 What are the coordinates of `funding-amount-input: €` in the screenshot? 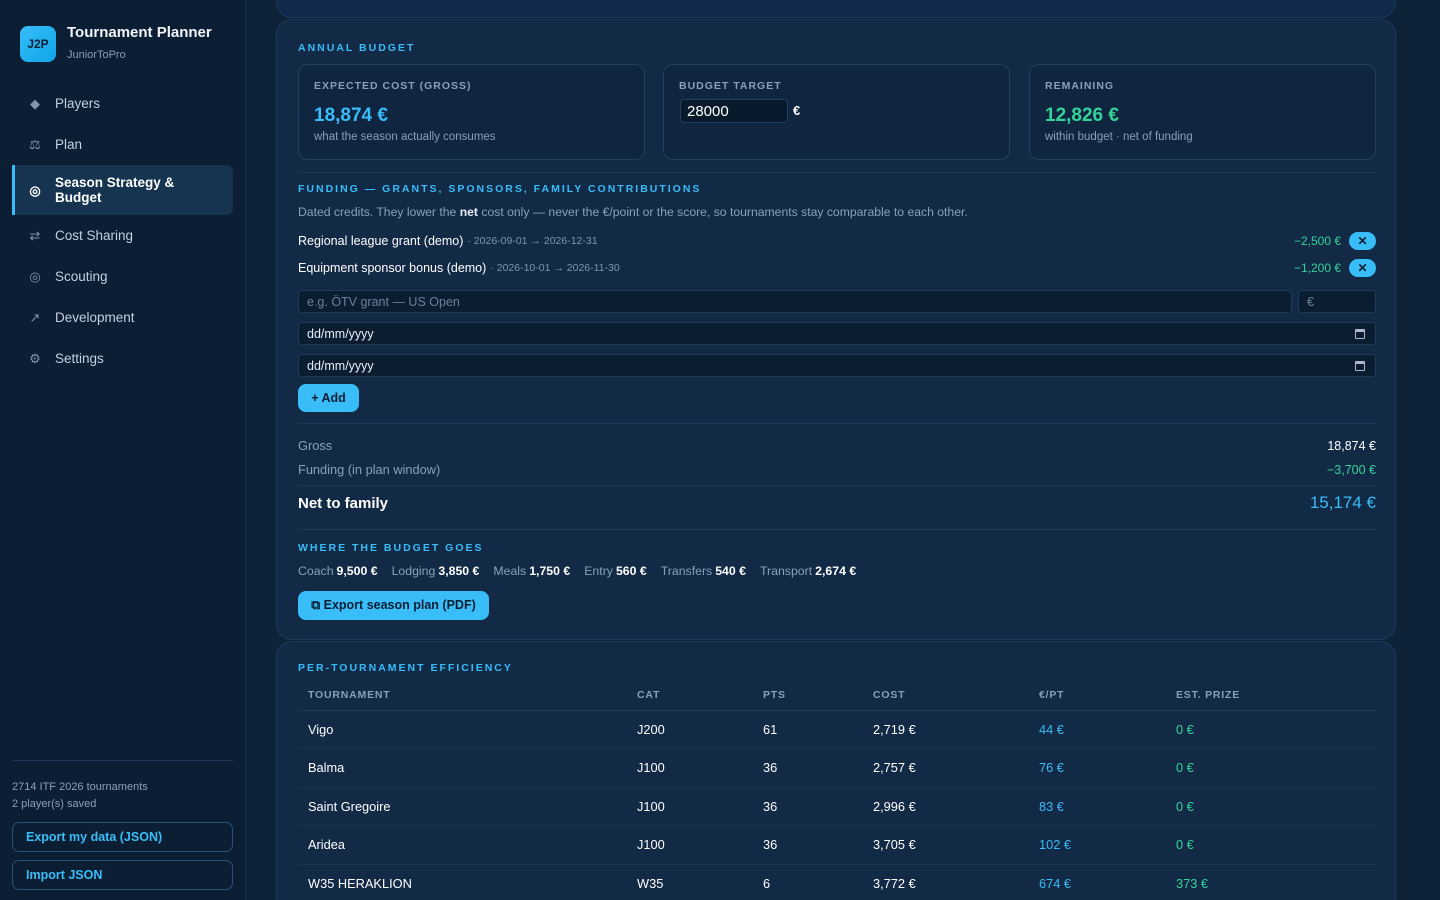 It's located at (1337, 301).